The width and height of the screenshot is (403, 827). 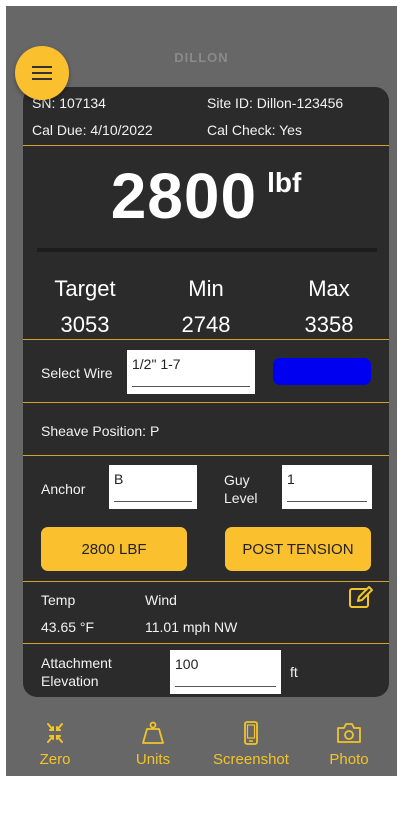 What do you see at coordinates (119, 479) in the screenshot?
I see `anchor-value: B` at bounding box center [119, 479].